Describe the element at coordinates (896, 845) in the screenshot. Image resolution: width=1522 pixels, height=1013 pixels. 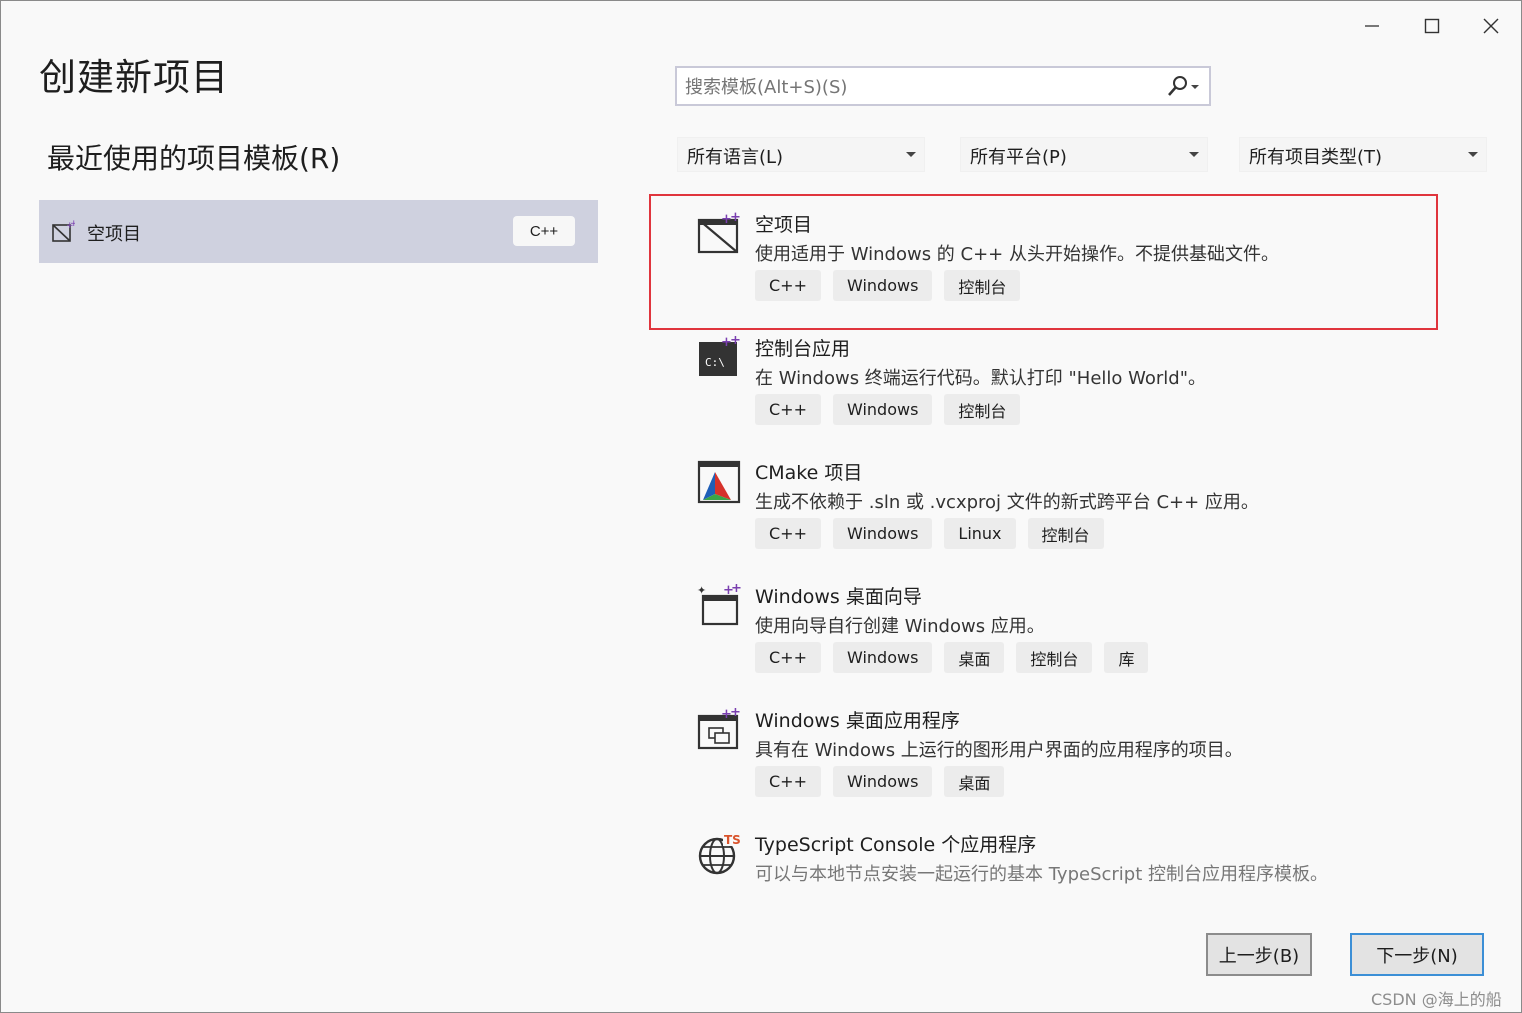
I see `template-name: TypeScript Console 个应用程序` at that location.